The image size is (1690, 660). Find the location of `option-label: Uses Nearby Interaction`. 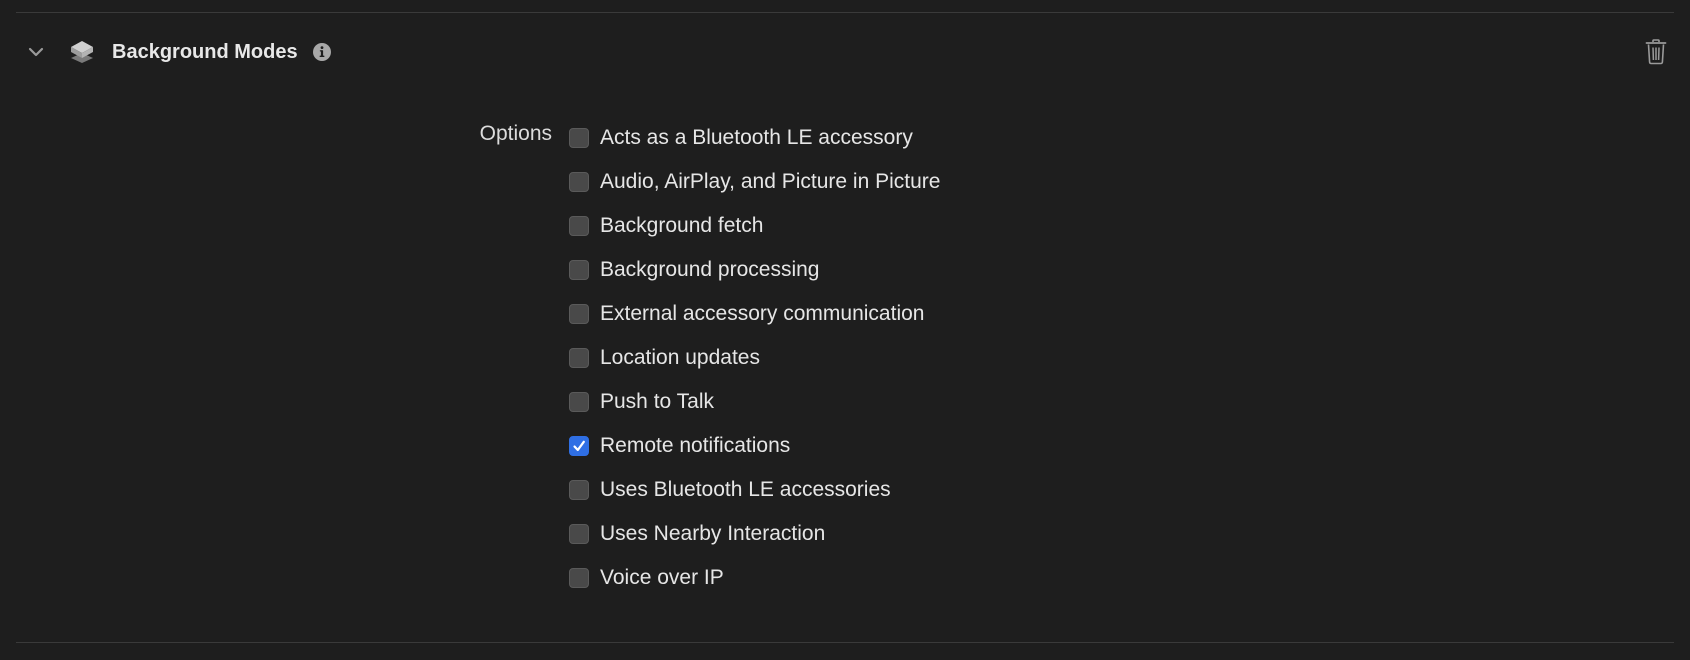

option-label: Uses Nearby Interaction is located at coordinates (713, 533).